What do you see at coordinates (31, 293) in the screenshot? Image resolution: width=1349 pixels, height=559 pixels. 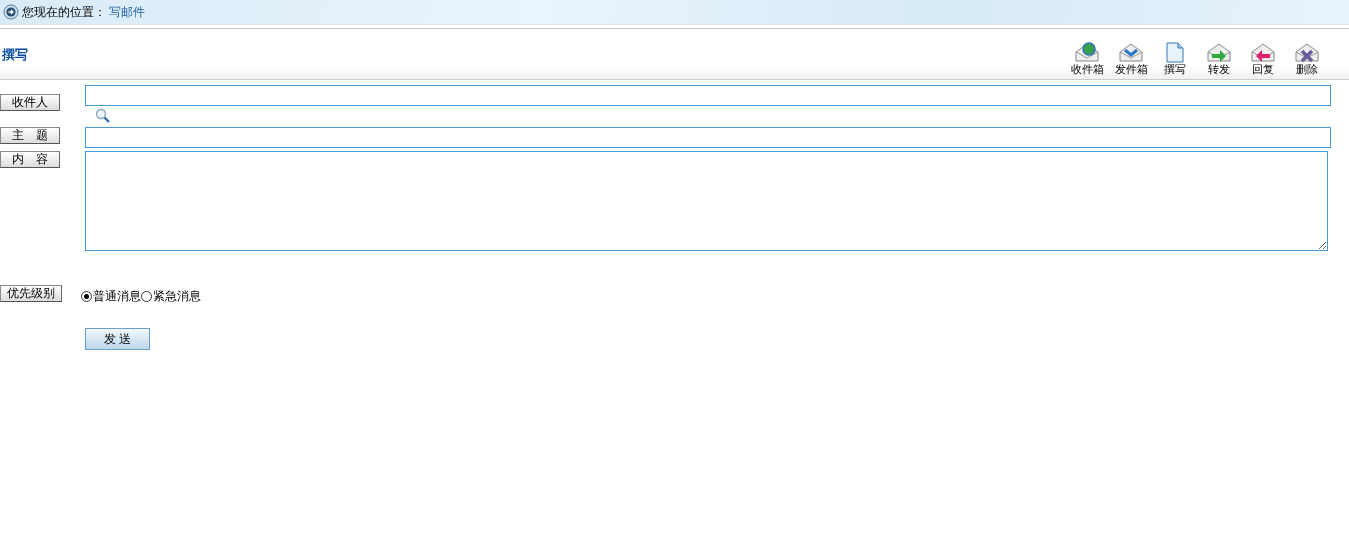 I see `priority-label: 优先级别` at bounding box center [31, 293].